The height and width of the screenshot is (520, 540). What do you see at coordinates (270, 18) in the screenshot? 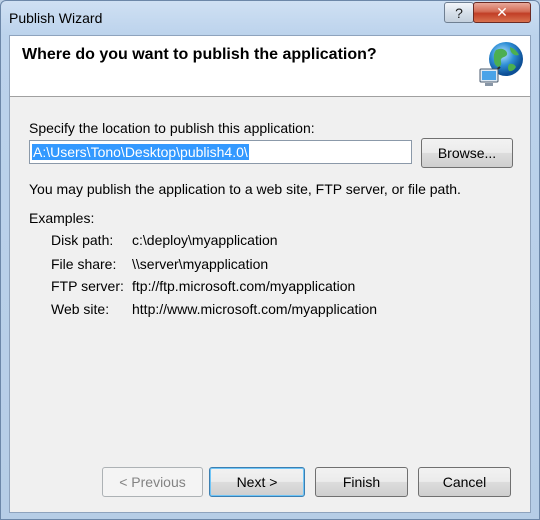
I see `title-bar: Publish Wizard ? ✕` at bounding box center [270, 18].